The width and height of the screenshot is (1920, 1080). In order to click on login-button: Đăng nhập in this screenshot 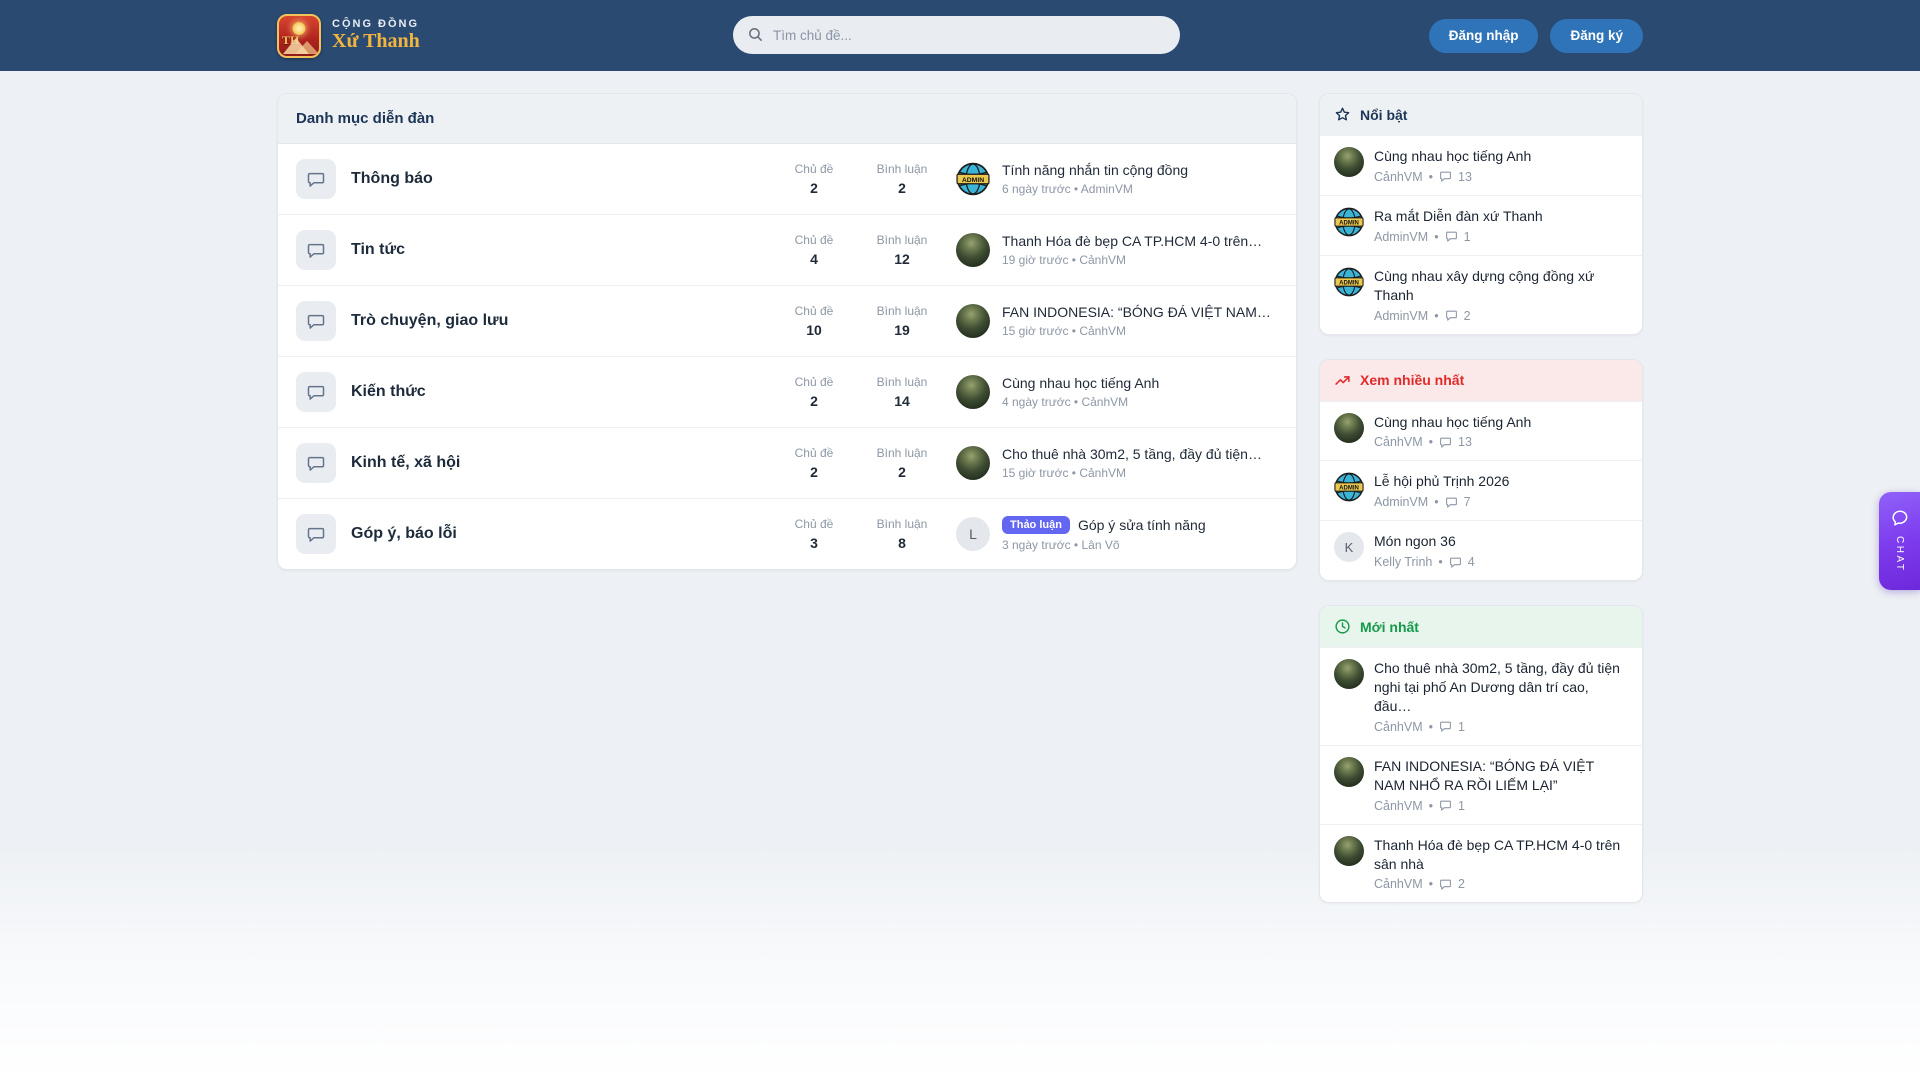, I will do `click(1483, 35)`.